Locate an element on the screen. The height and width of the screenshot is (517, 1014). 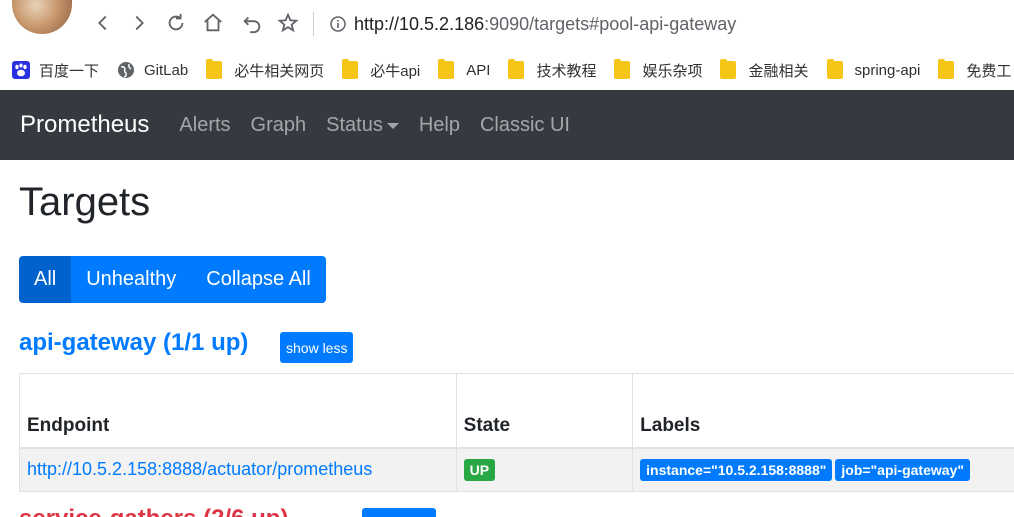
bookmark-label: 娱乐杂项 is located at coordinates (672, 71).